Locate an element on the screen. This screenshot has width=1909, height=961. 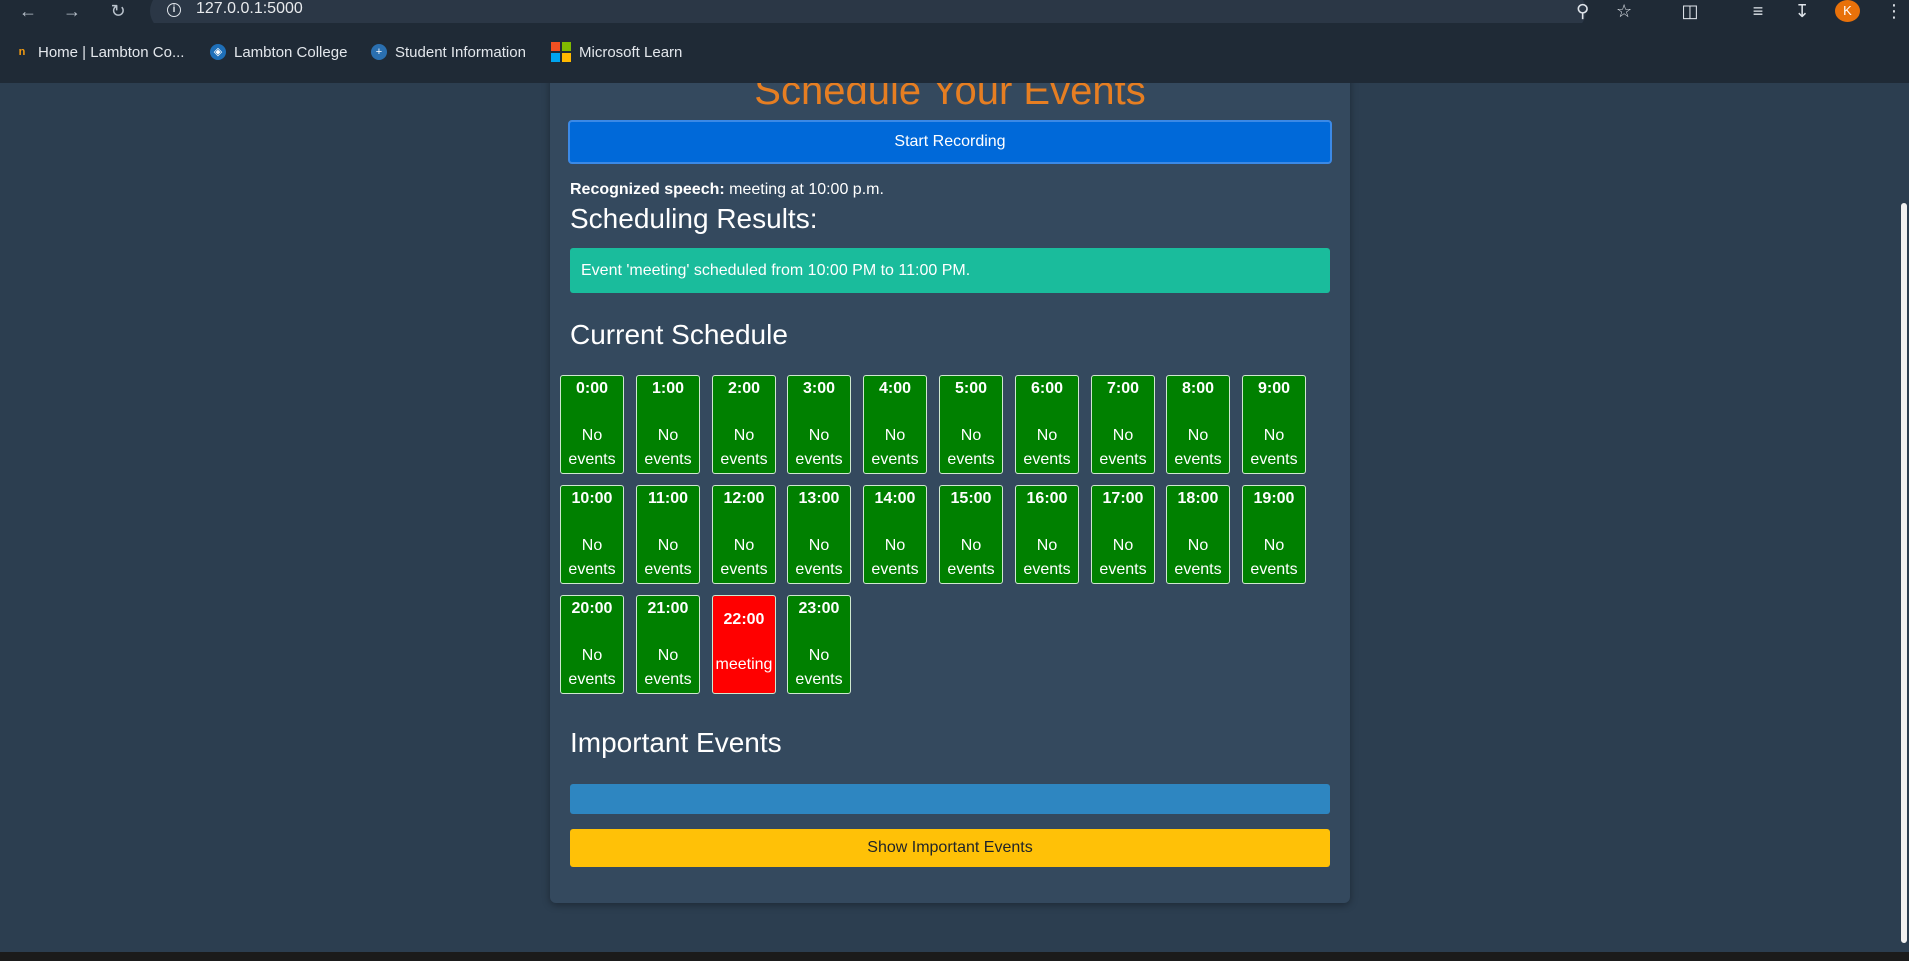
forward-icon: → is located at coordinates (72, 11).